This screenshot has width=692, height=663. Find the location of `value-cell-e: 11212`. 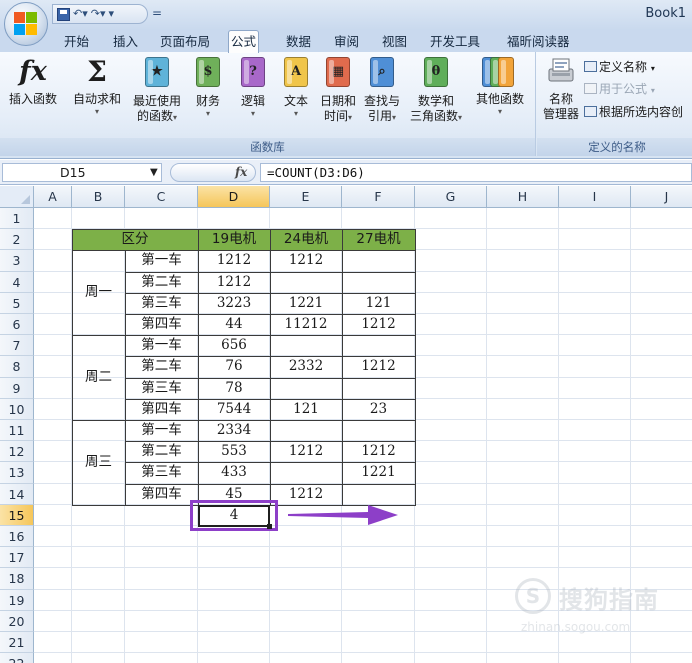

value-cell-e: 11212 is located at coordinates (306, 324).